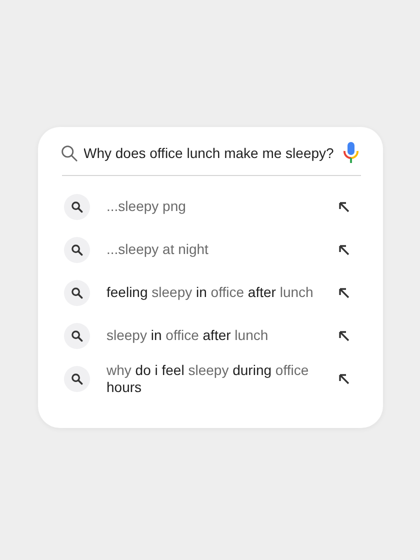  I want to click on microphone-icon, so click(350, 153).